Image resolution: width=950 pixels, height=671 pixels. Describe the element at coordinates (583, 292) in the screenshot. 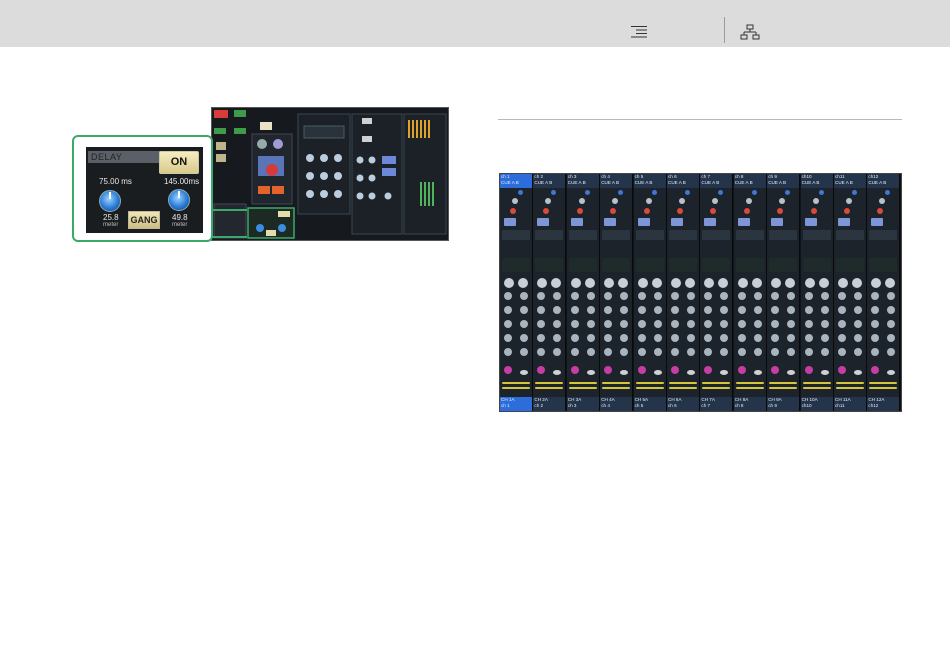

I see `channel-strip: ch 3 CUE A B CH 3A ch 3` at that location.